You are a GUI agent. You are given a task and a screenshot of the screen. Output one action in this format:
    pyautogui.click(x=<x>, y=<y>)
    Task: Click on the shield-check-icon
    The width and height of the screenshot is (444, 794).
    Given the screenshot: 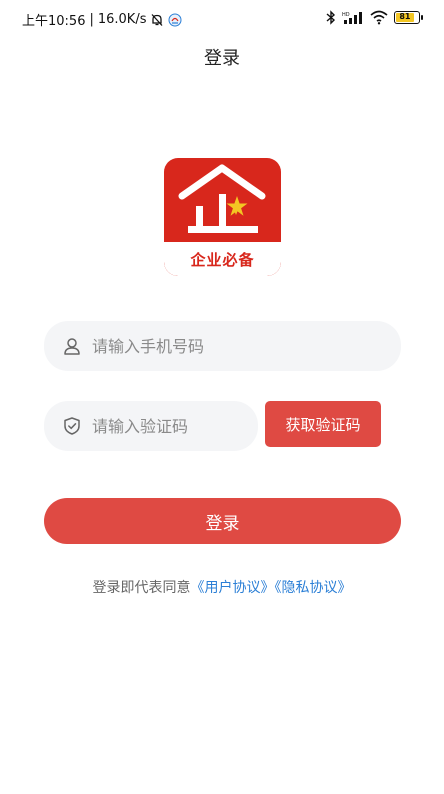 What is the action you would take?
    pyautogui.click(x=72, y=426)
    